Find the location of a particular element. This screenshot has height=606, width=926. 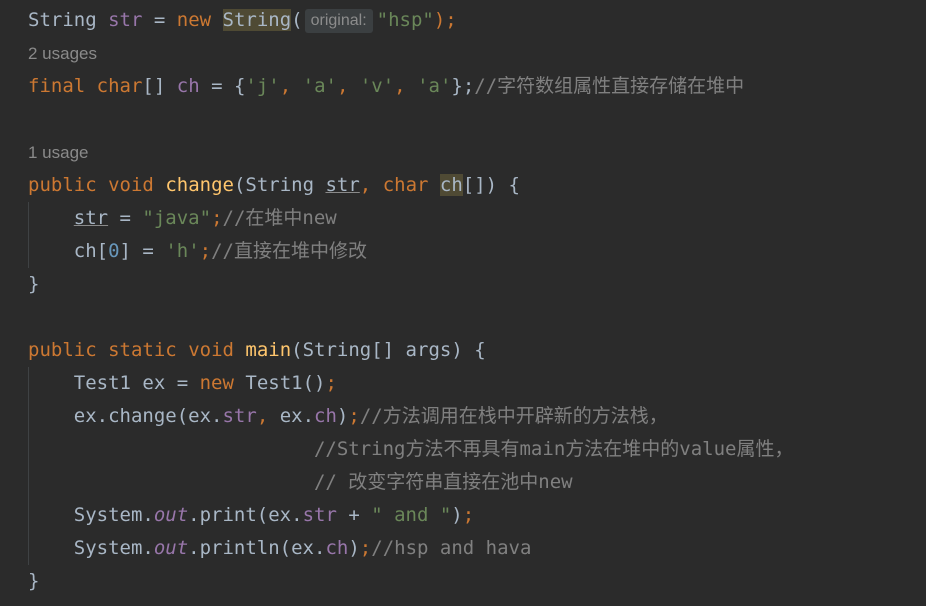

token-number: 0 is located at coordinates (114, 251).